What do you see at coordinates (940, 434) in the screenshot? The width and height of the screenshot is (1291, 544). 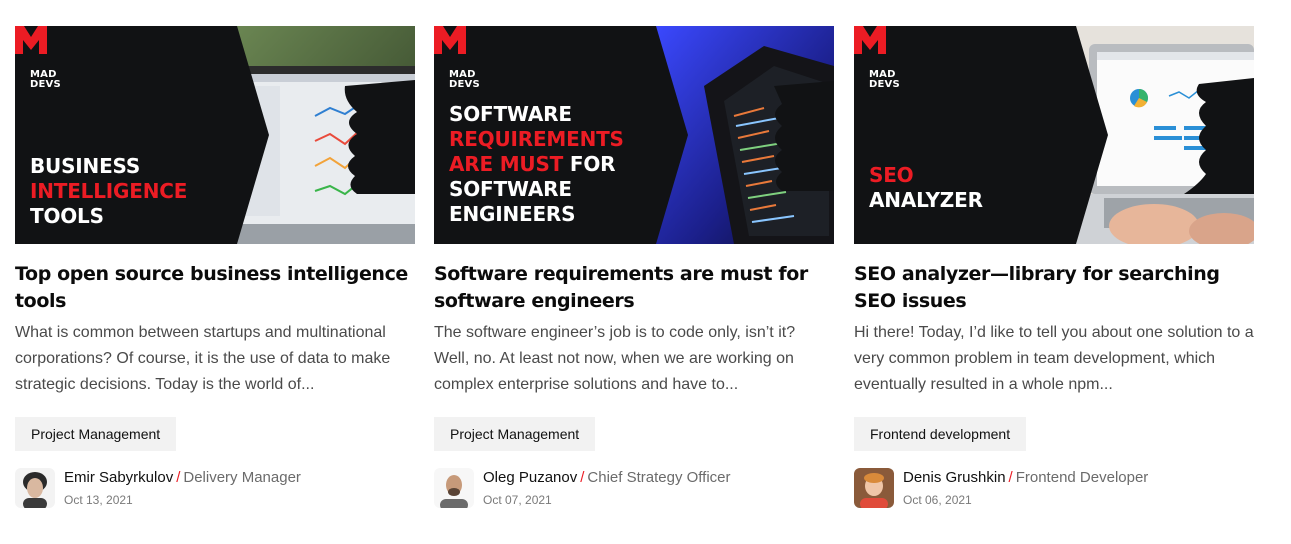 I see `tag-chip: Frontend development` at bounding box center [940, 434].